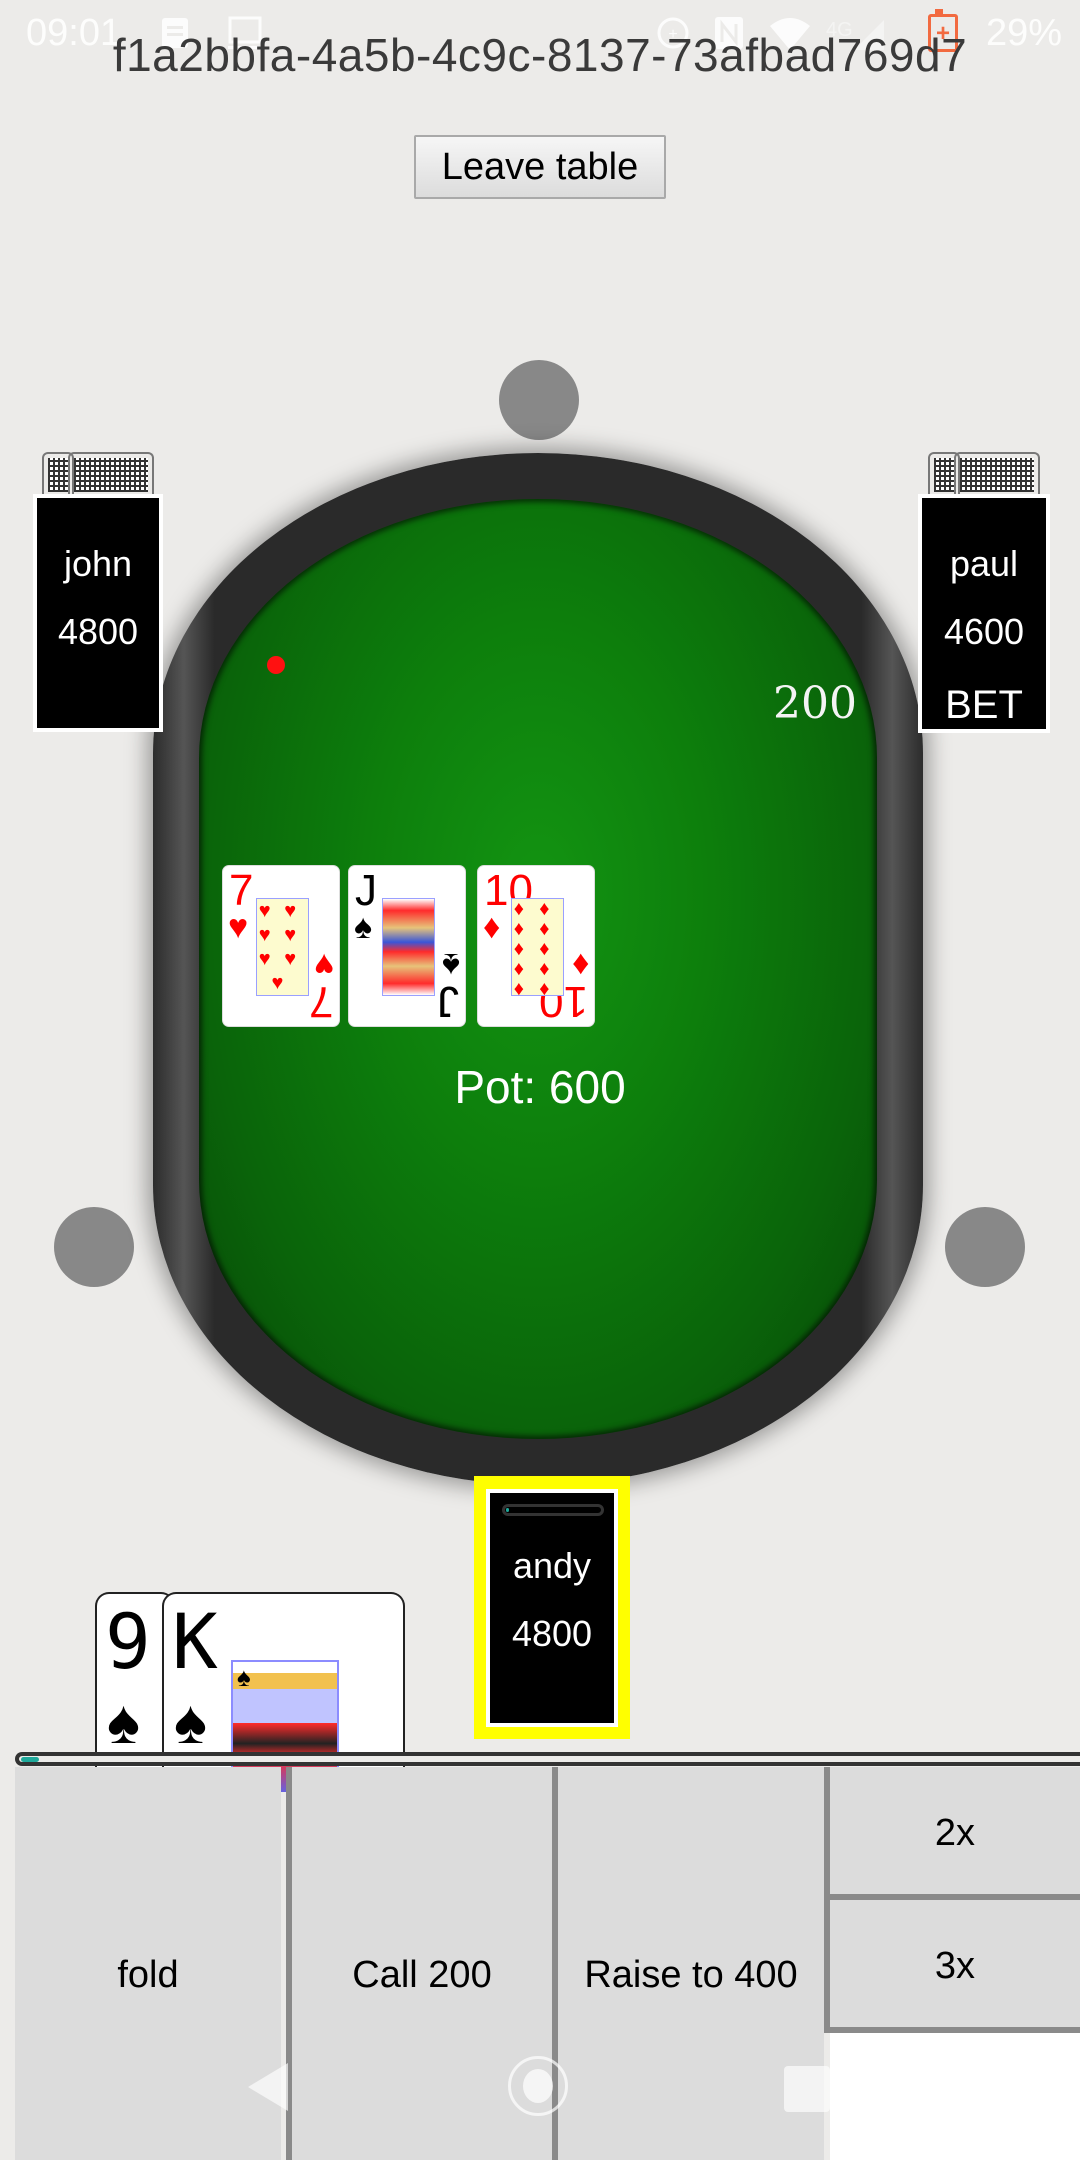  I want to click on player-seat-paul: paul 4600 BET, so click(984, 613).